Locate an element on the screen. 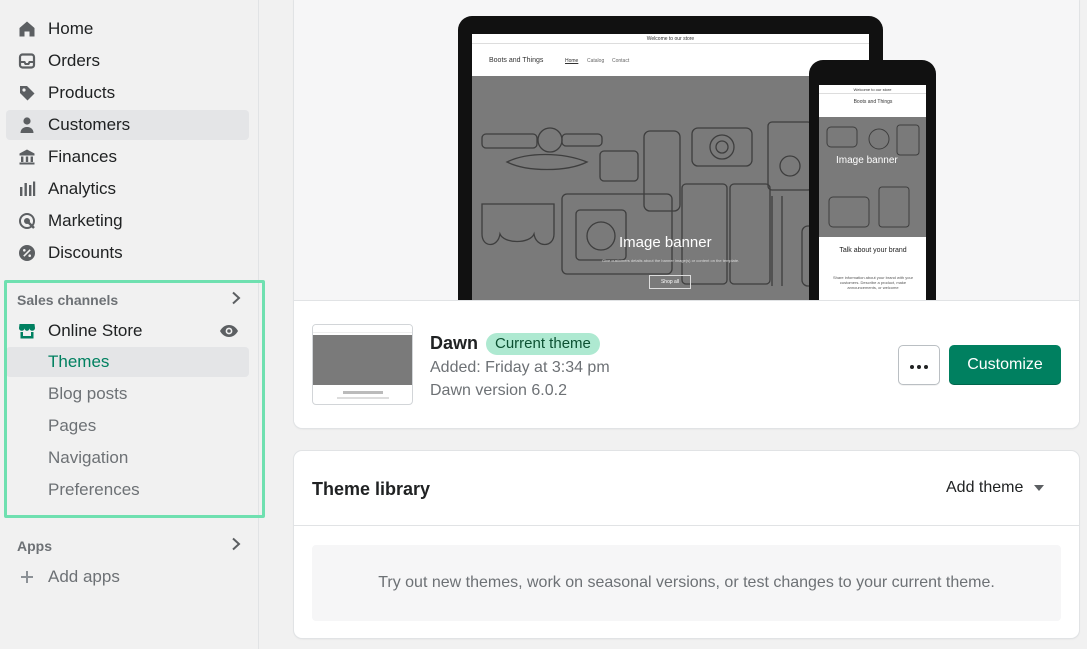 The image size is (1087, 649). nav-item-customers: Customers is located at coordinates (127, 125).